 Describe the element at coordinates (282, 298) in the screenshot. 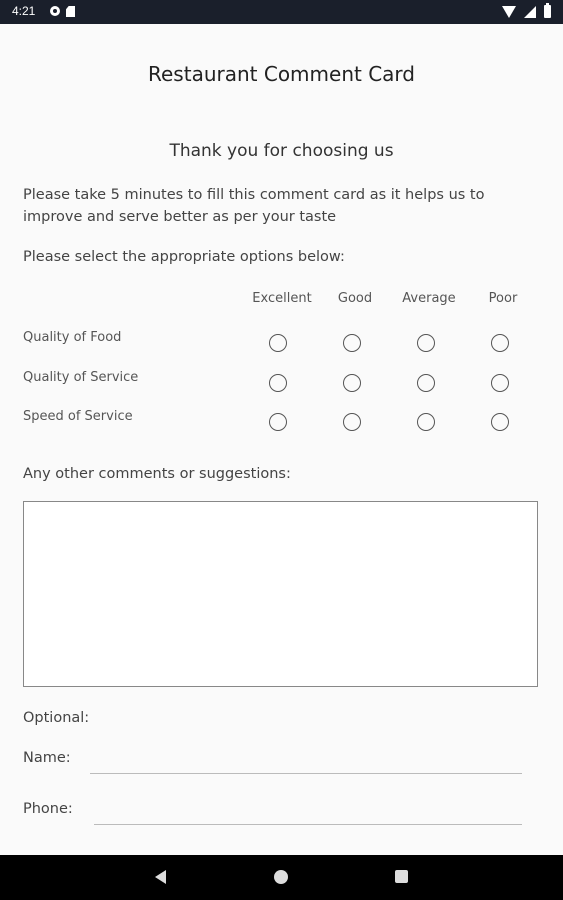

I see `column-header-excellent: Excellent` at that location.